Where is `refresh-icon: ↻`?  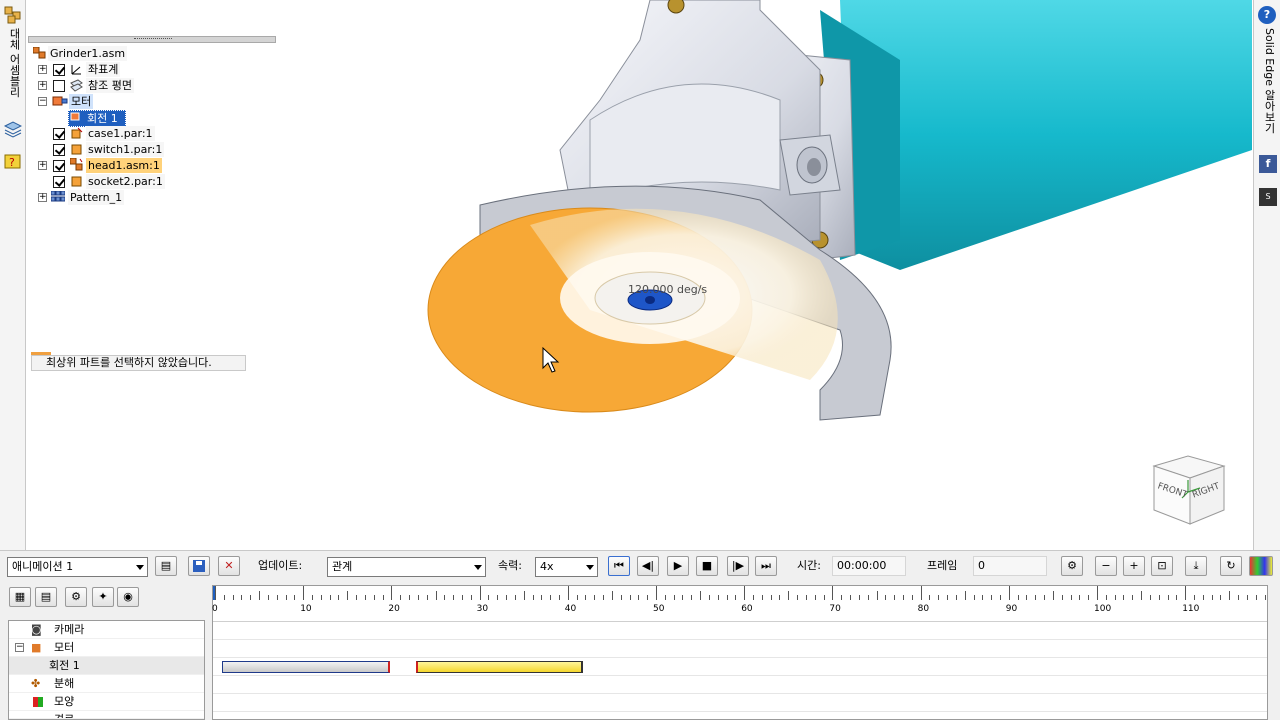 refresh-icon: ↻ is located at coordinates (1231, 566).